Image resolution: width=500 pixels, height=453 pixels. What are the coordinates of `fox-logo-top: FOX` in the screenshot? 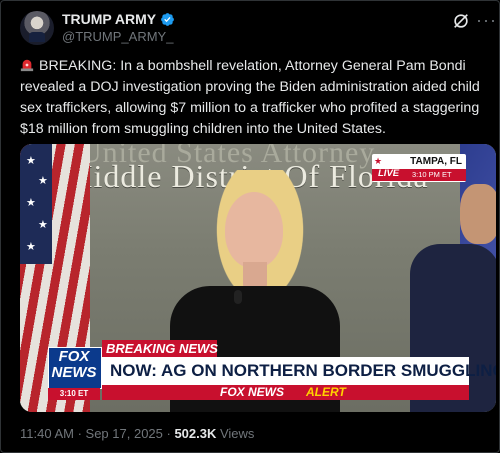 It's located at (74, 356).